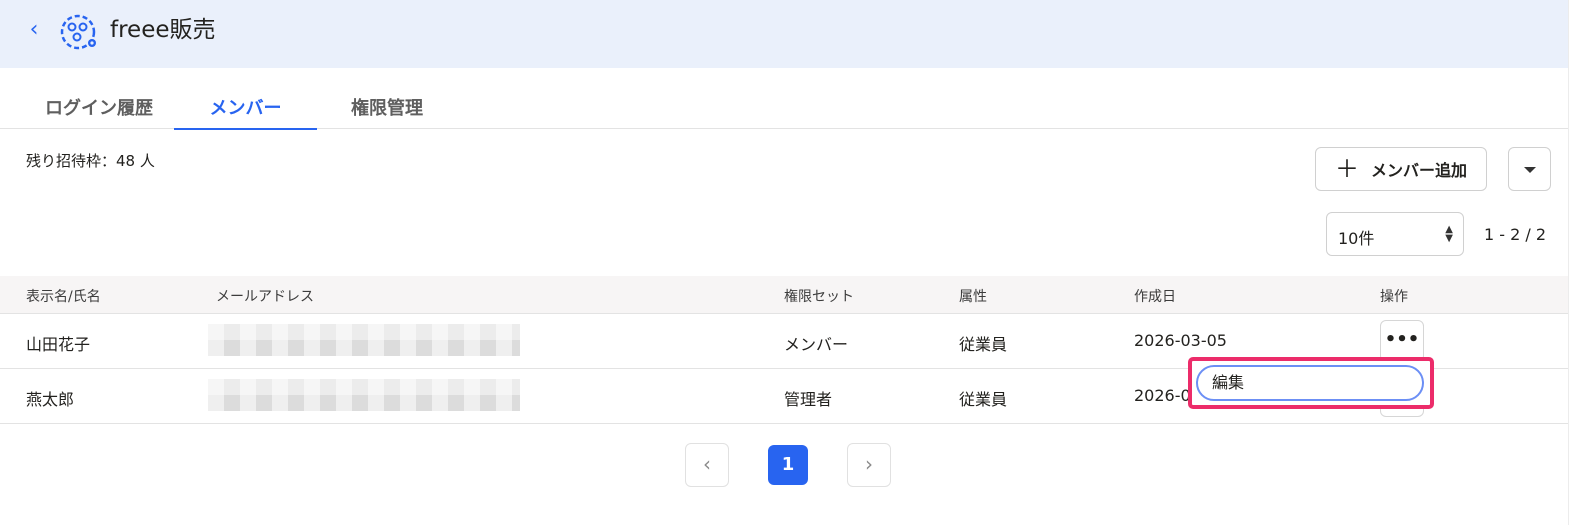 The width and height of the screenshot is (1595, 525). Describe the element at coordinates (58, 344) in the screenshot. I see `member-name: 山田花子` at that location.